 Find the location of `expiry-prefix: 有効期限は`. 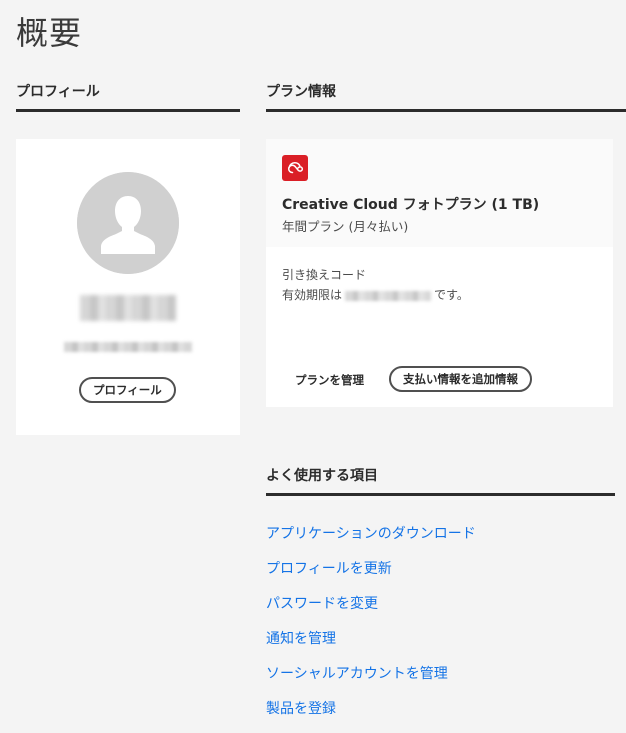

expiry-prefix: 有効期限は is located at coordinates (312, 295).